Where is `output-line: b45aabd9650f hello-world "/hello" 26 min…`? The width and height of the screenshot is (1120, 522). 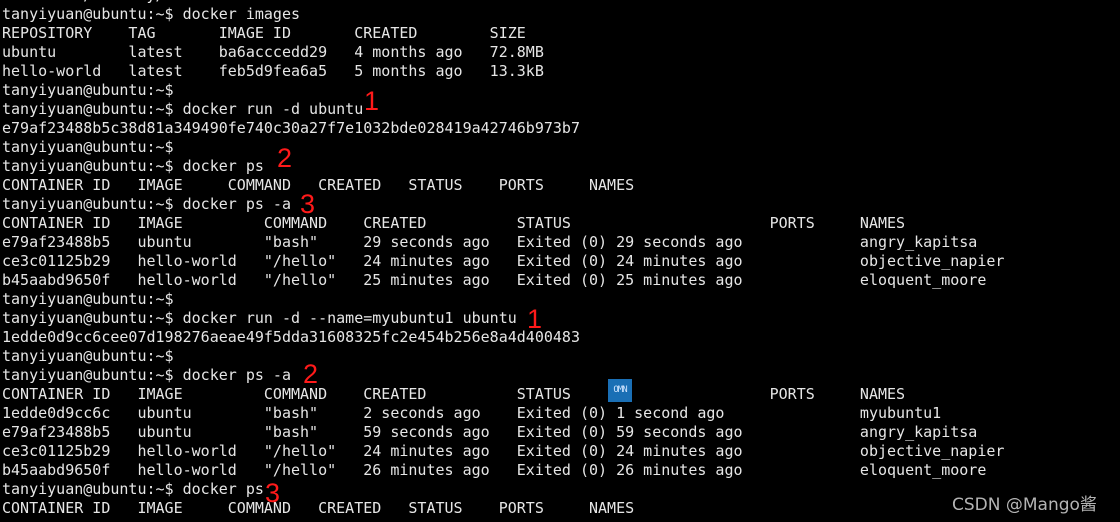 output-line: b45aabd9650f hello-world "/hello" 26 min… is located at coordinates (494, 470).